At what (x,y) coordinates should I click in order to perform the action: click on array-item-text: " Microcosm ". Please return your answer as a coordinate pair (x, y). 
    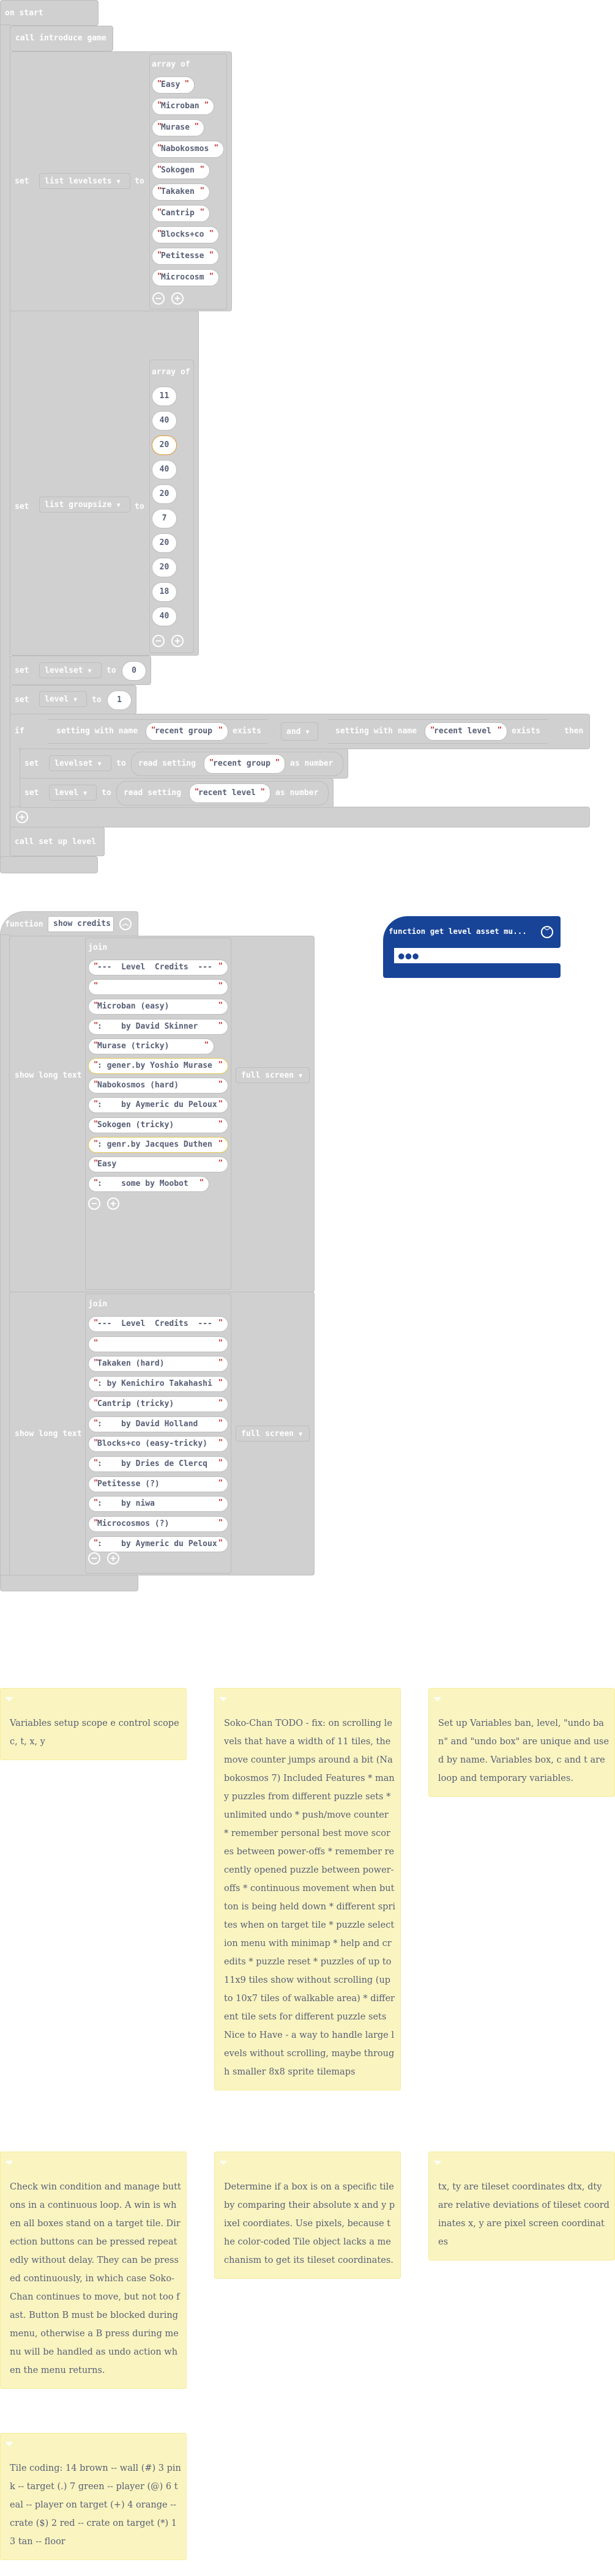
    Looking at the image, I should click on (185, 277).